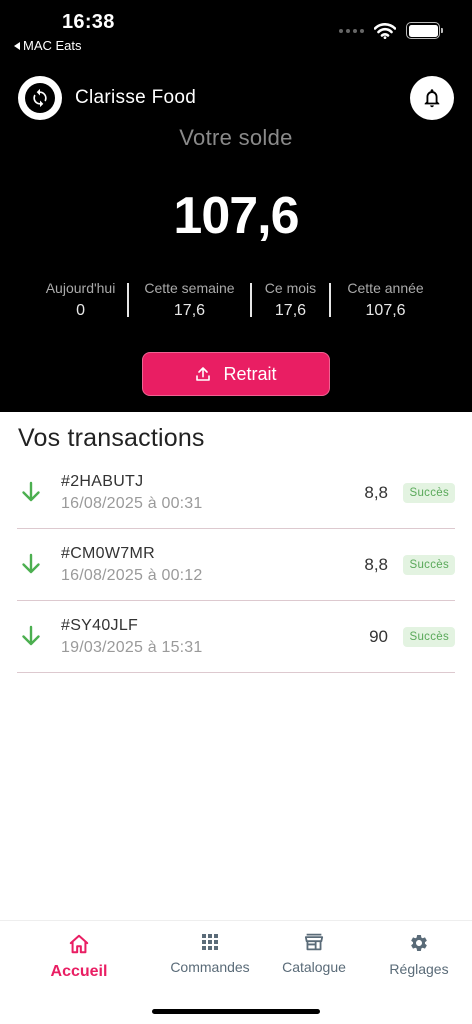  Describe the element at coordinates (290, 288) in the screenshot. I see `stat-label: Ce mois` at that location.